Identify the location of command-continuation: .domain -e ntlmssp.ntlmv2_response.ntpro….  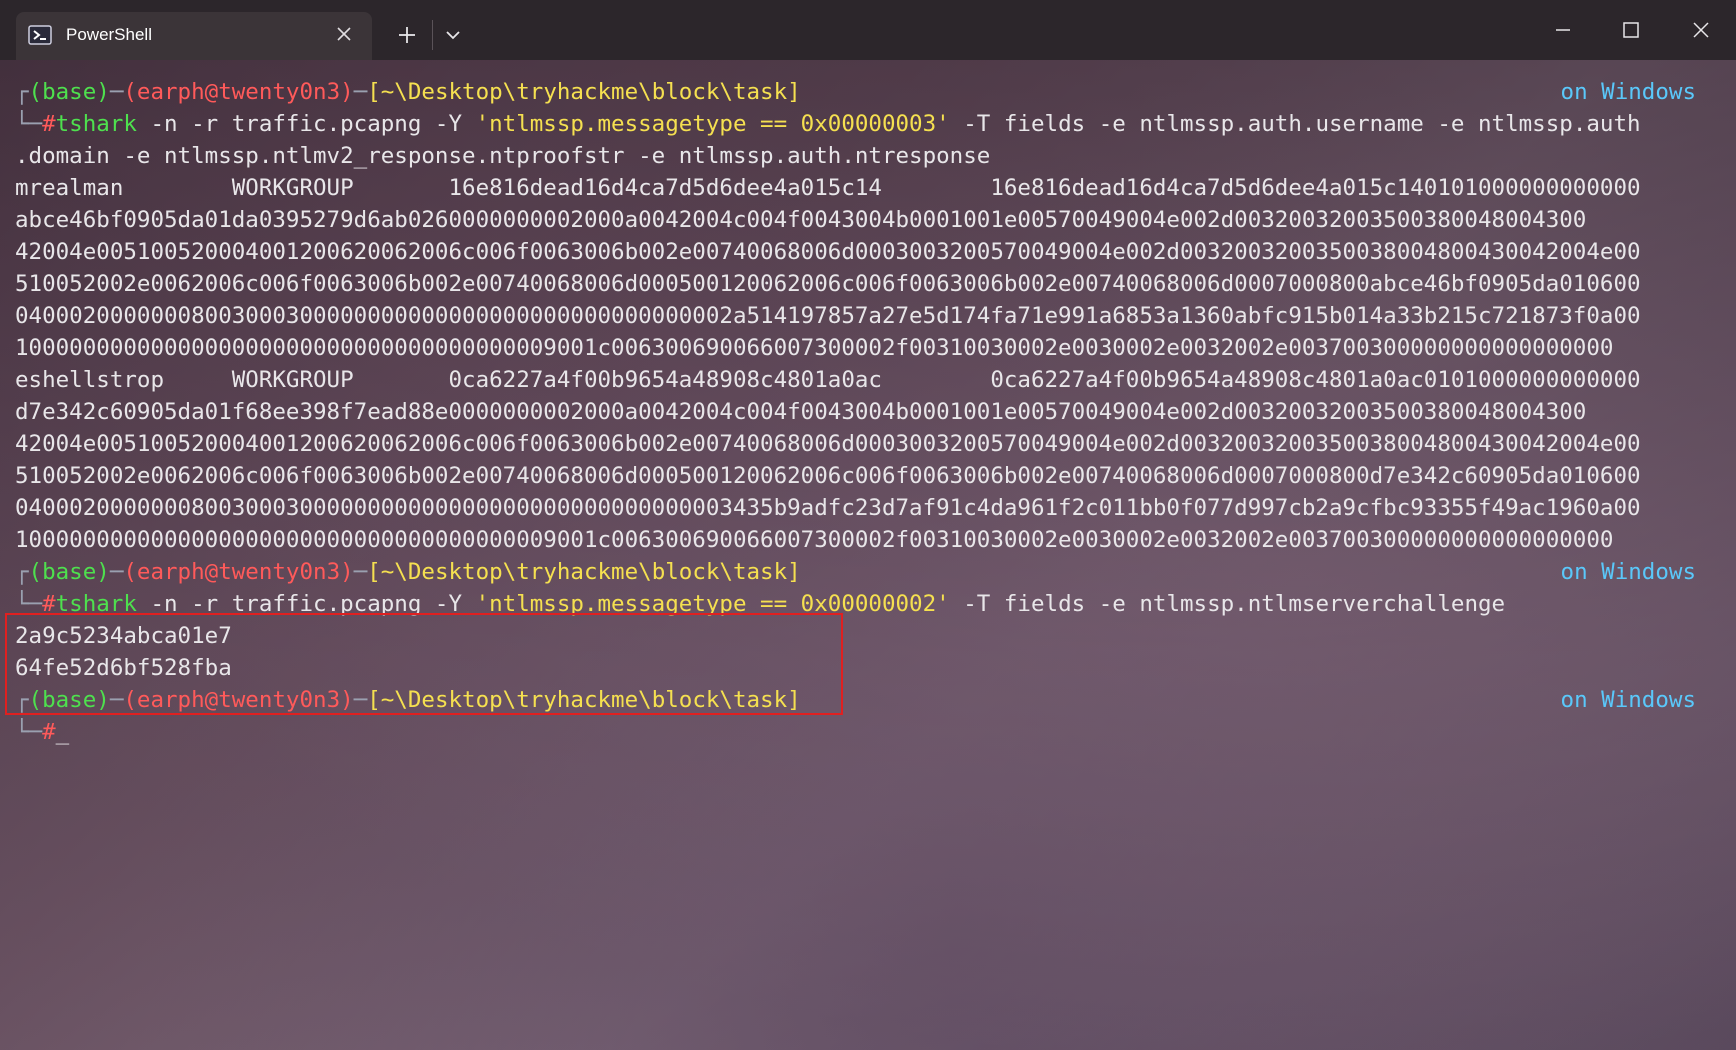
(503, 156).